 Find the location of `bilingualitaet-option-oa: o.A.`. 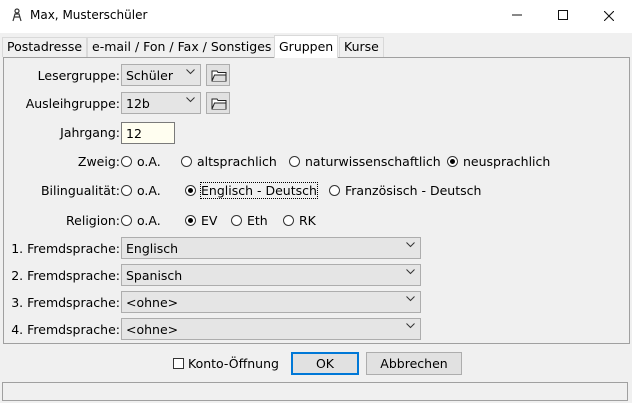

bilingualitaet-option-oa: o.A. is located at coordinates (141, 190).